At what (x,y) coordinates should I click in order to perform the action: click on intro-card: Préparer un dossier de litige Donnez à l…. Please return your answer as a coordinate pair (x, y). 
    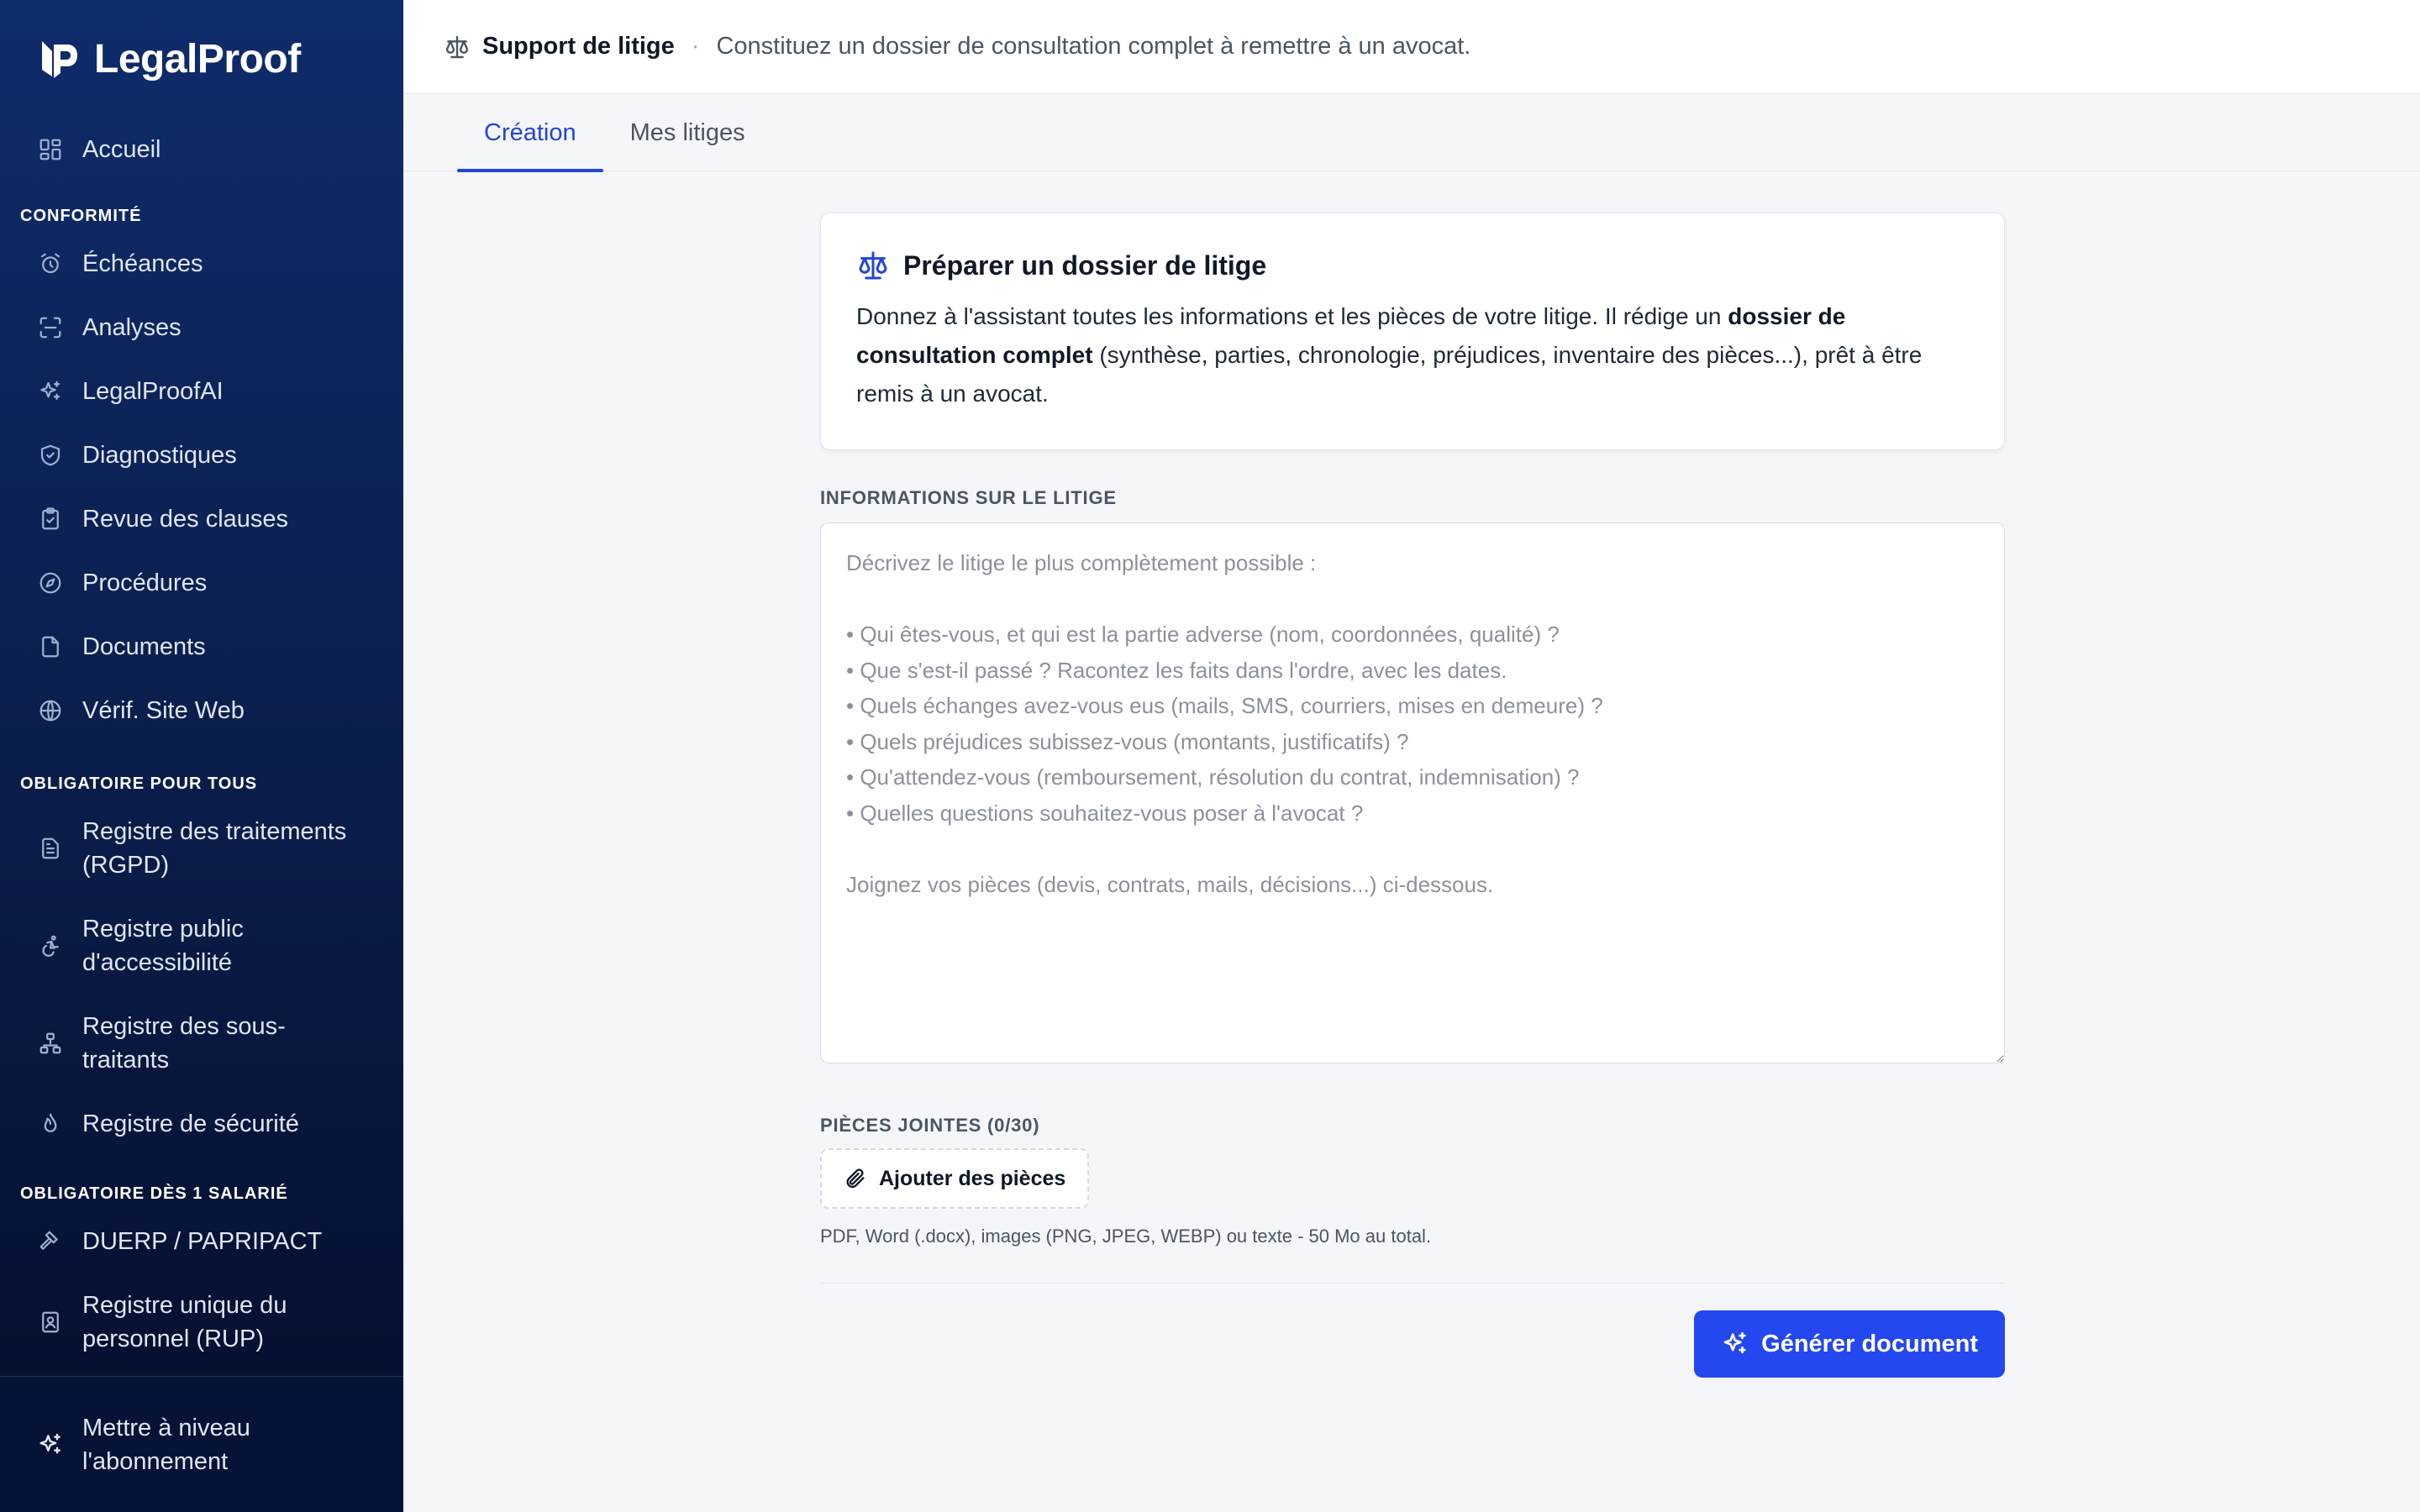
    Looking at the image, I should click on (1412, 331).